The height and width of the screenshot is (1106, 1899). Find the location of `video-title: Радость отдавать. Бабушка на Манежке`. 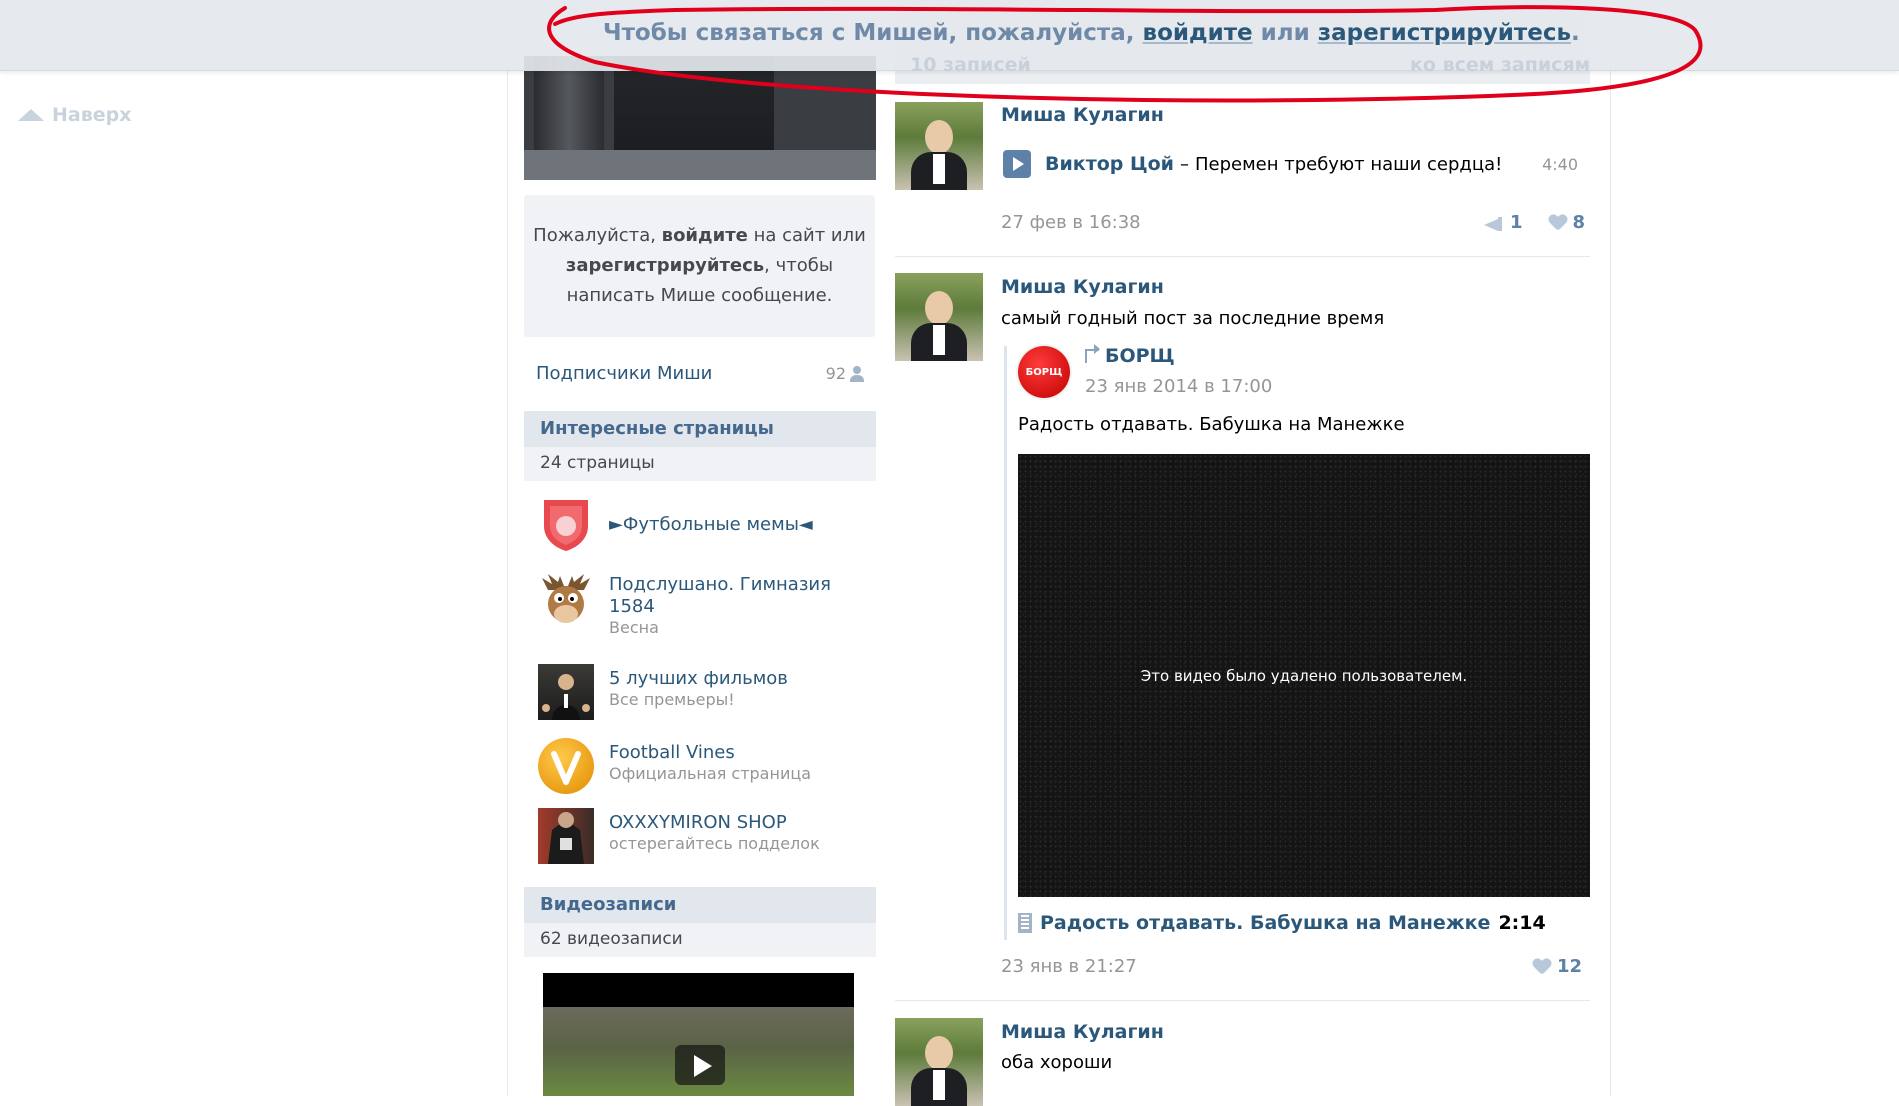

video-title: Радость отдавать. Бабушка на Манежке is located at coordinates (1265, 923).